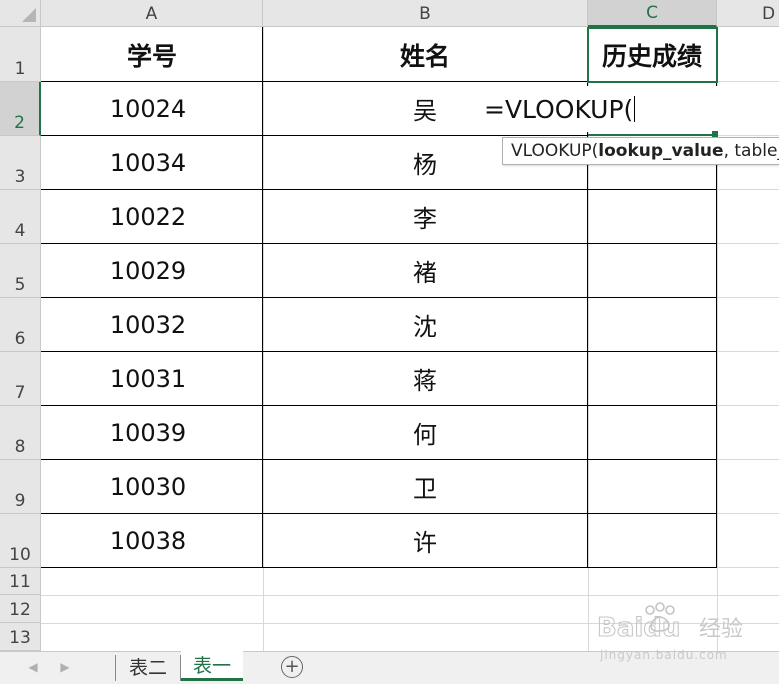  Describe the element at coordinates (148, 270) in the screenshot. I see `cell-id: 10029` at that location.